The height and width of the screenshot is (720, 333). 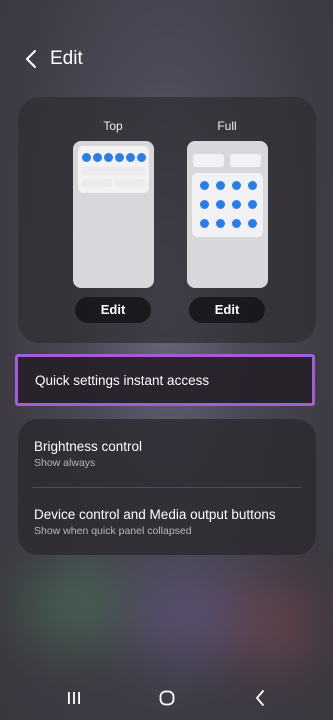 What do you see at coordinates (113, 214) in the screenshot?
I see `phone-preview-top` at bounding box center [113, 214].